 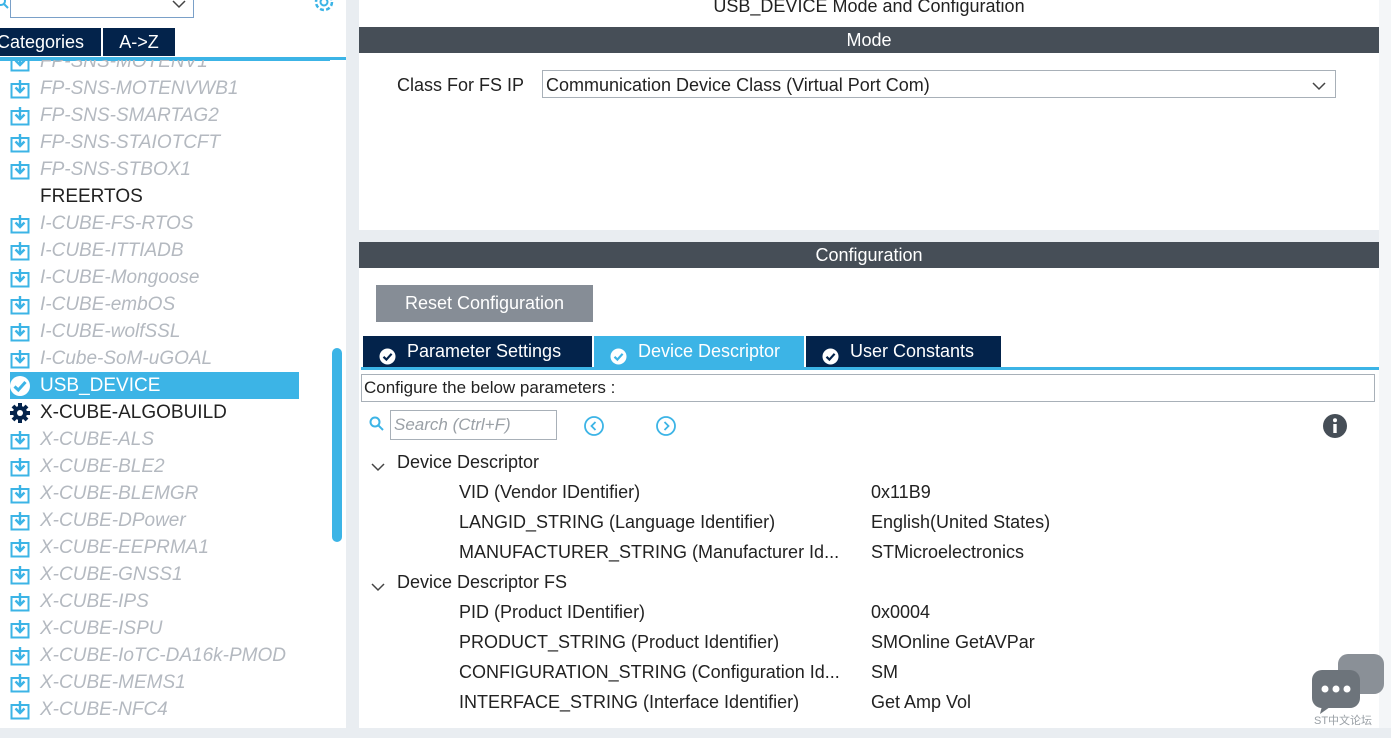 What do you see at coordinates (165, 682) in the screenshot?
I see `tree-item: X-CUBE-MEMS1` at bounding box center [165, 682].